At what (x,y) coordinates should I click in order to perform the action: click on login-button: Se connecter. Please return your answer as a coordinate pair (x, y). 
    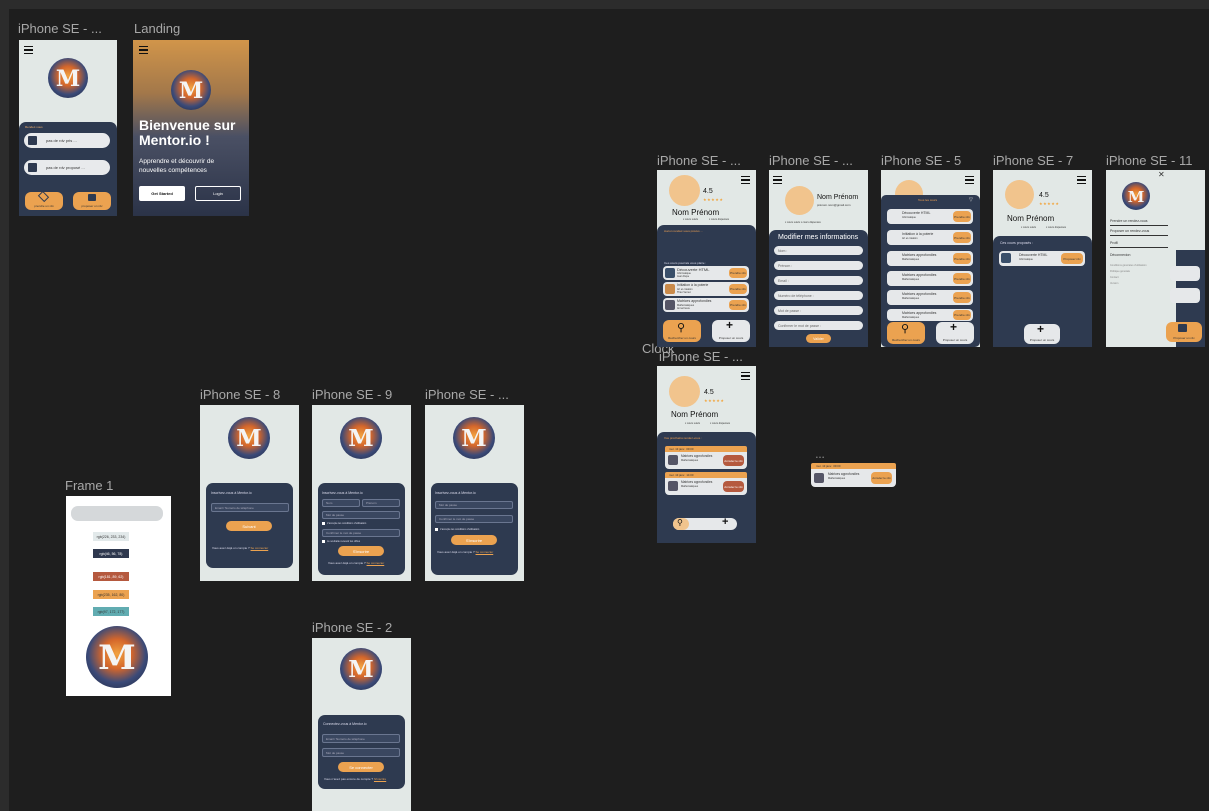
    Looking at the image, I should click on (361, 767).